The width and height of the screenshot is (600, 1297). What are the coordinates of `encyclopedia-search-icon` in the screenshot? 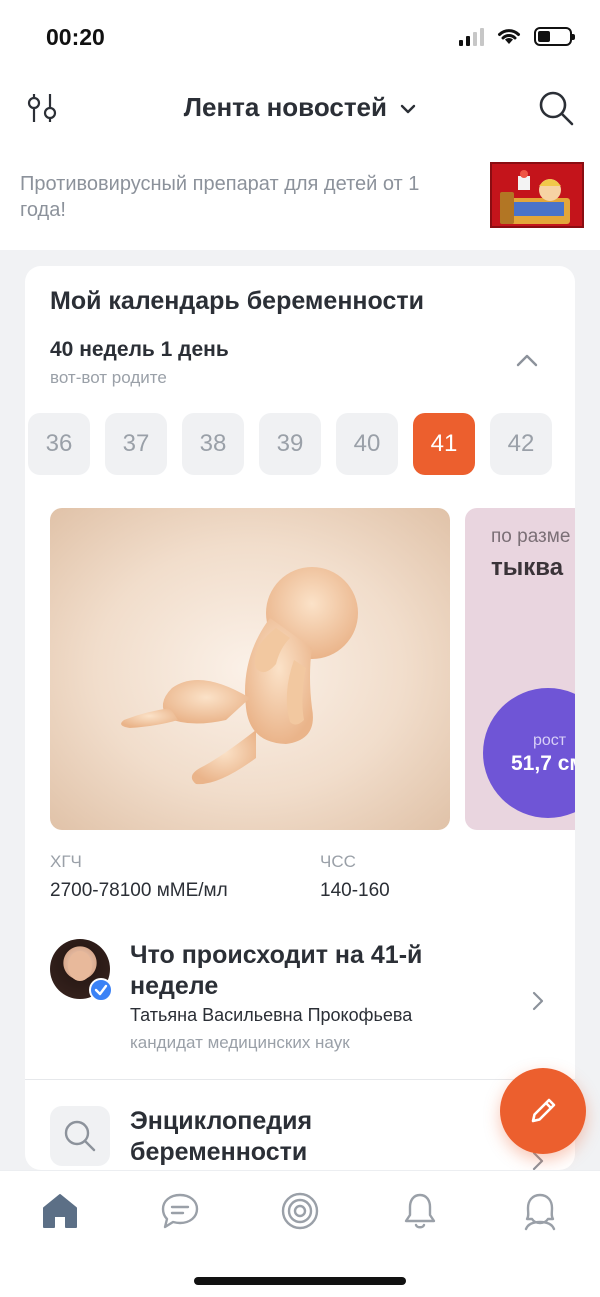 It's located at (80, 1136).